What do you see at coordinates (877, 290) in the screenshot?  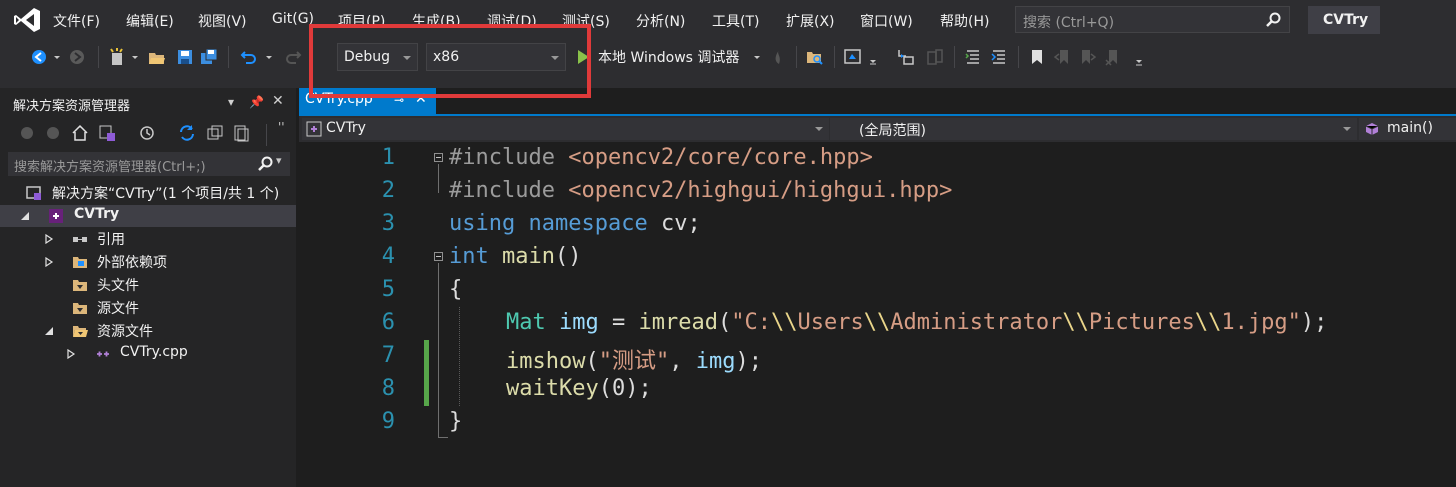 I see `code-line: 5 {` at bounding box center [877, 290].